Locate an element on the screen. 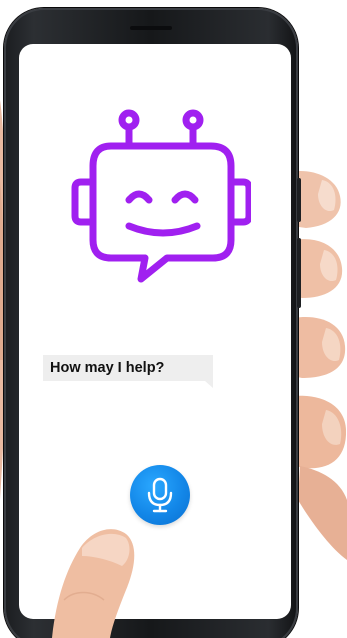  assistant-prompt-text: How may I help? is located at coordinates (107, 368).